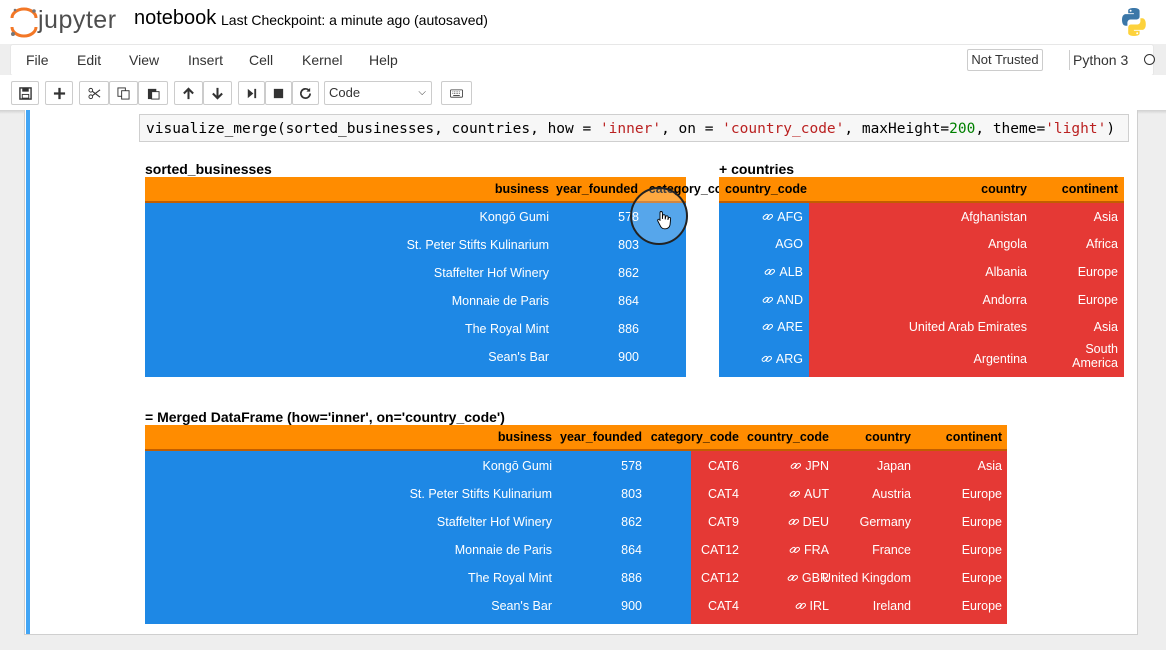 Image resolution: width=1166 pixels, height=650 pixels. I want to click on merged-cell: Austria, so click(891, 494).